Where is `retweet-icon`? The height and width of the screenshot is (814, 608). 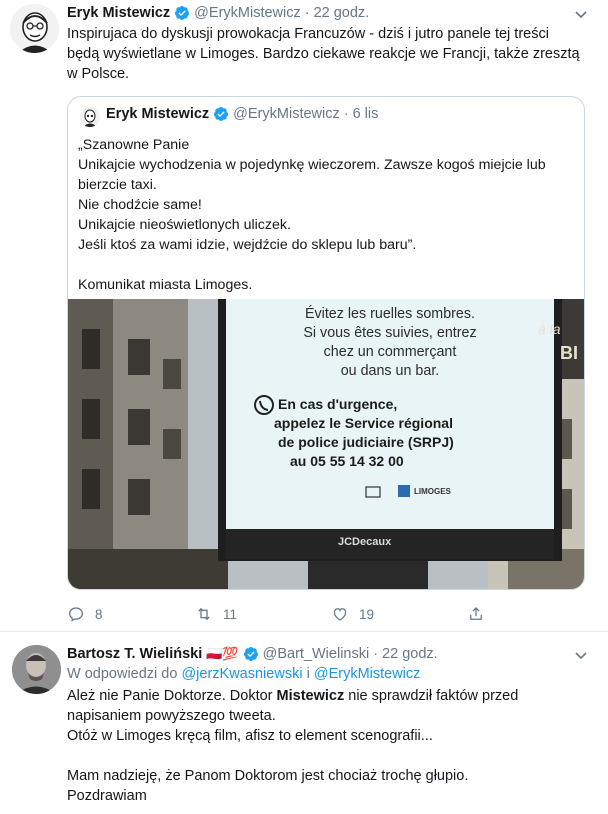
retweet-icon is located at coordinates (204, 614).